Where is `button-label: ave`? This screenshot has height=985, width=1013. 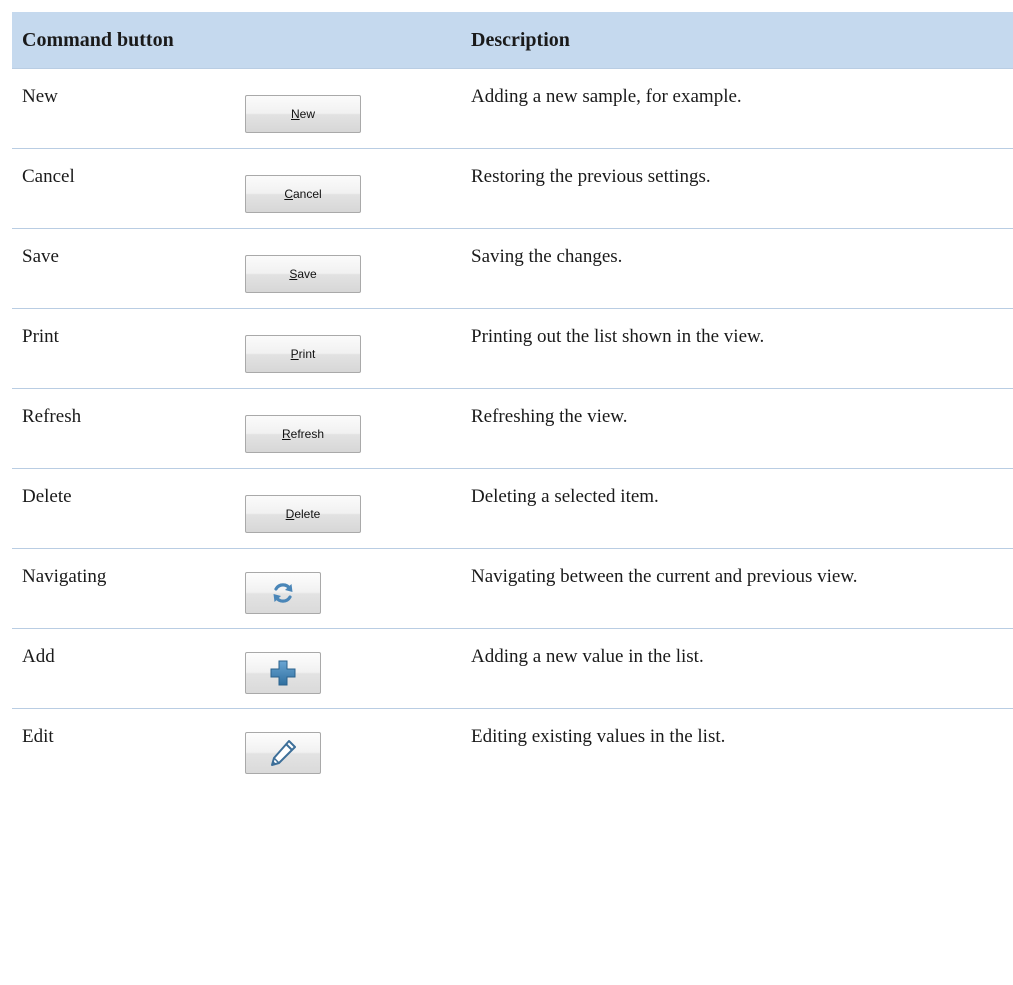 button-label: ave is located at coordinates (307, 274).